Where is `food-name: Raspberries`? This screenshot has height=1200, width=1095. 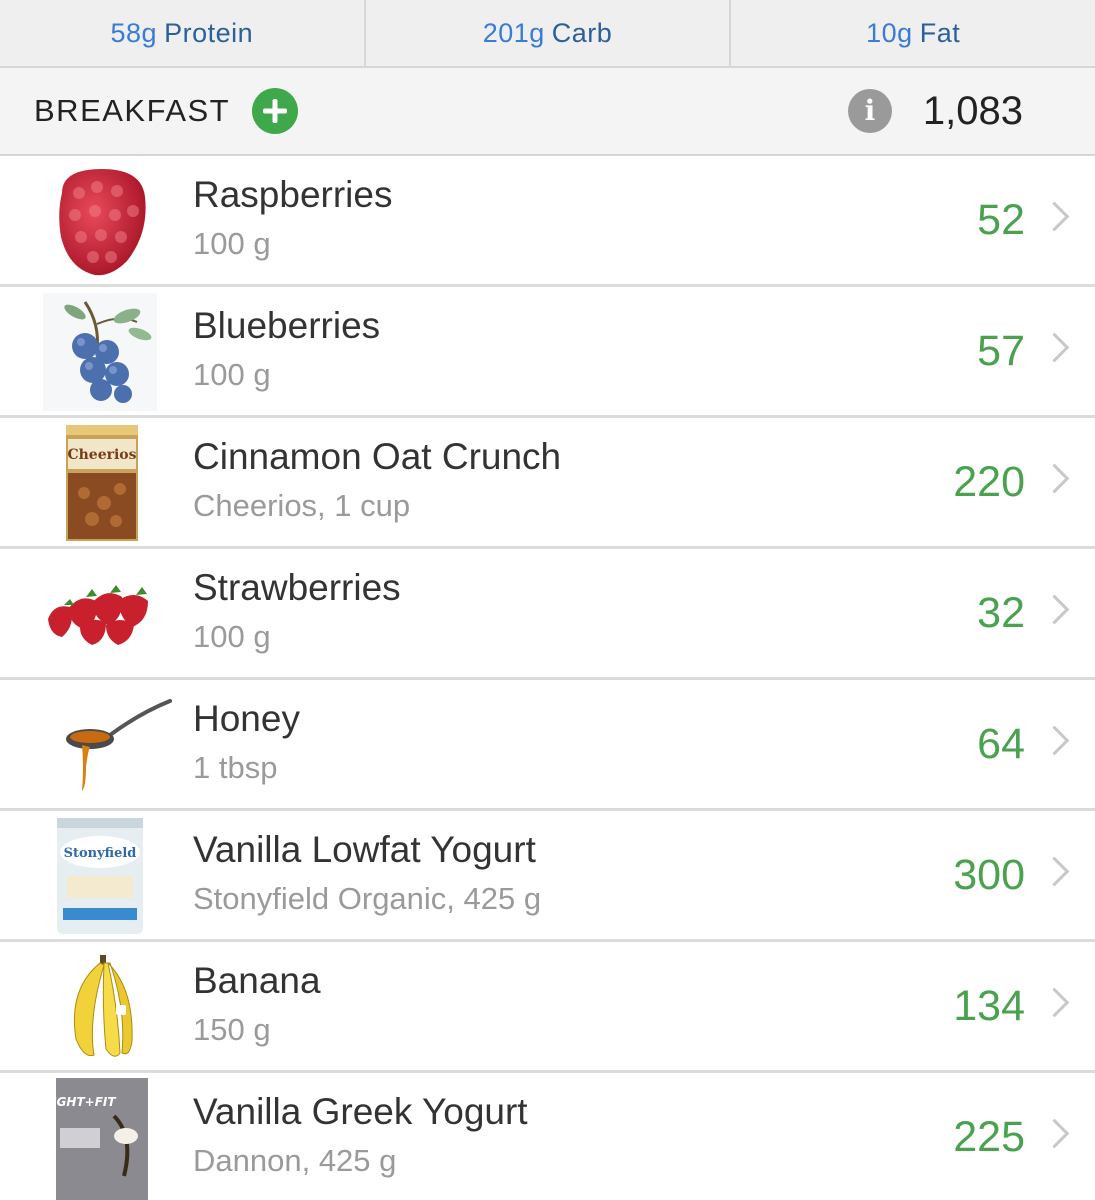 food-name: Raspberries is located at coordinates (293, 194).